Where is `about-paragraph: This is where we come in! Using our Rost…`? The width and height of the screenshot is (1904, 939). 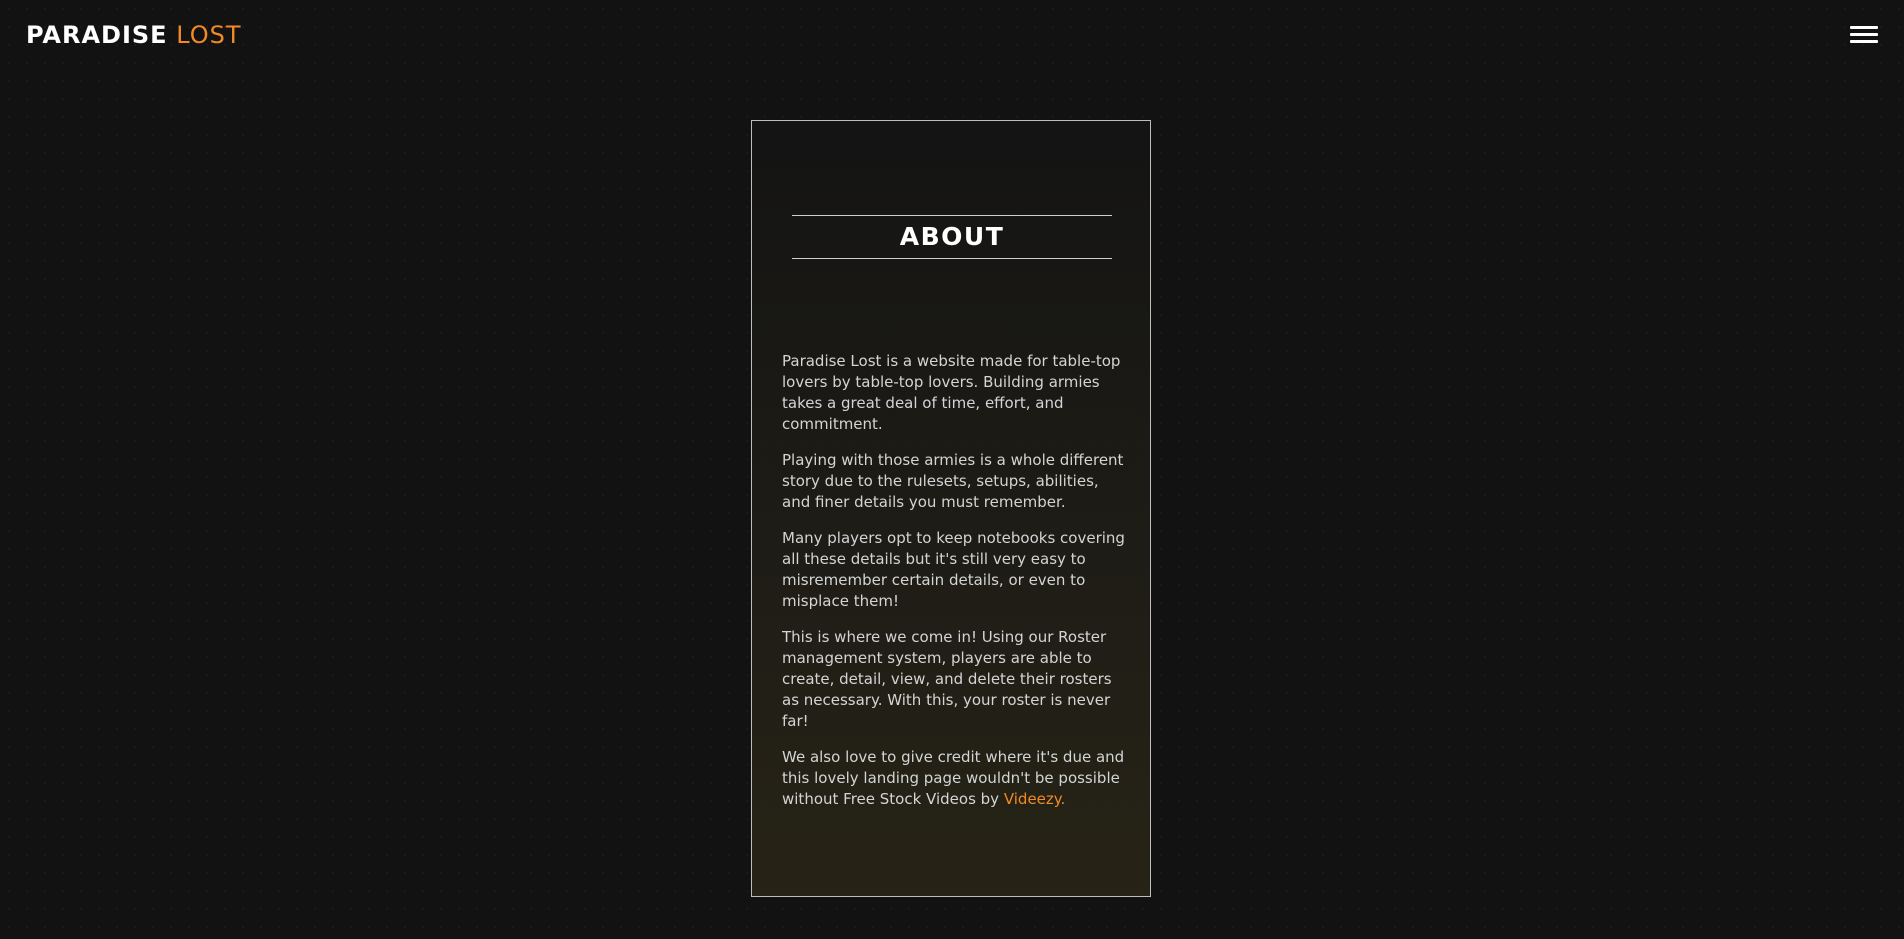
about-paragraph: This is where we come in! Using our Rost… is located at coordinates (947, 679).